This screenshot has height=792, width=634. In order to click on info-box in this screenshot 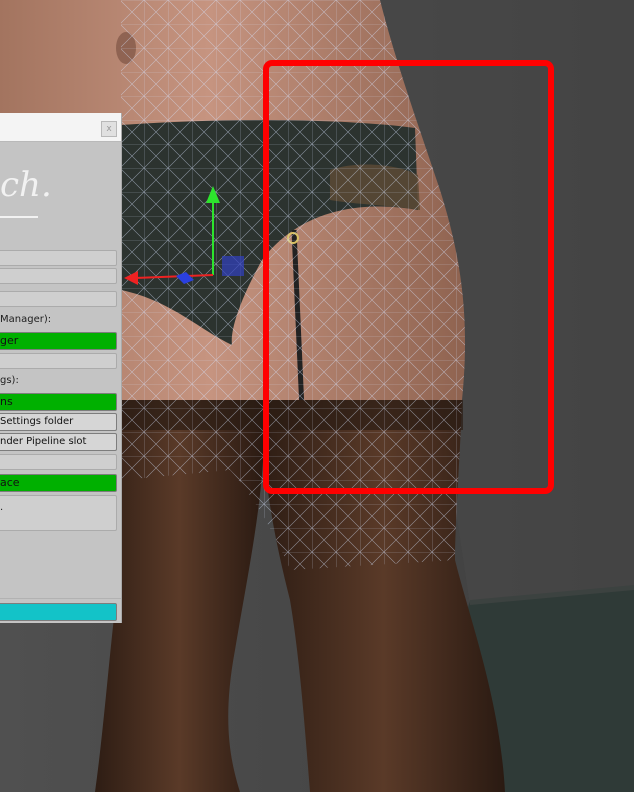, I will do `click(58, 513)`.